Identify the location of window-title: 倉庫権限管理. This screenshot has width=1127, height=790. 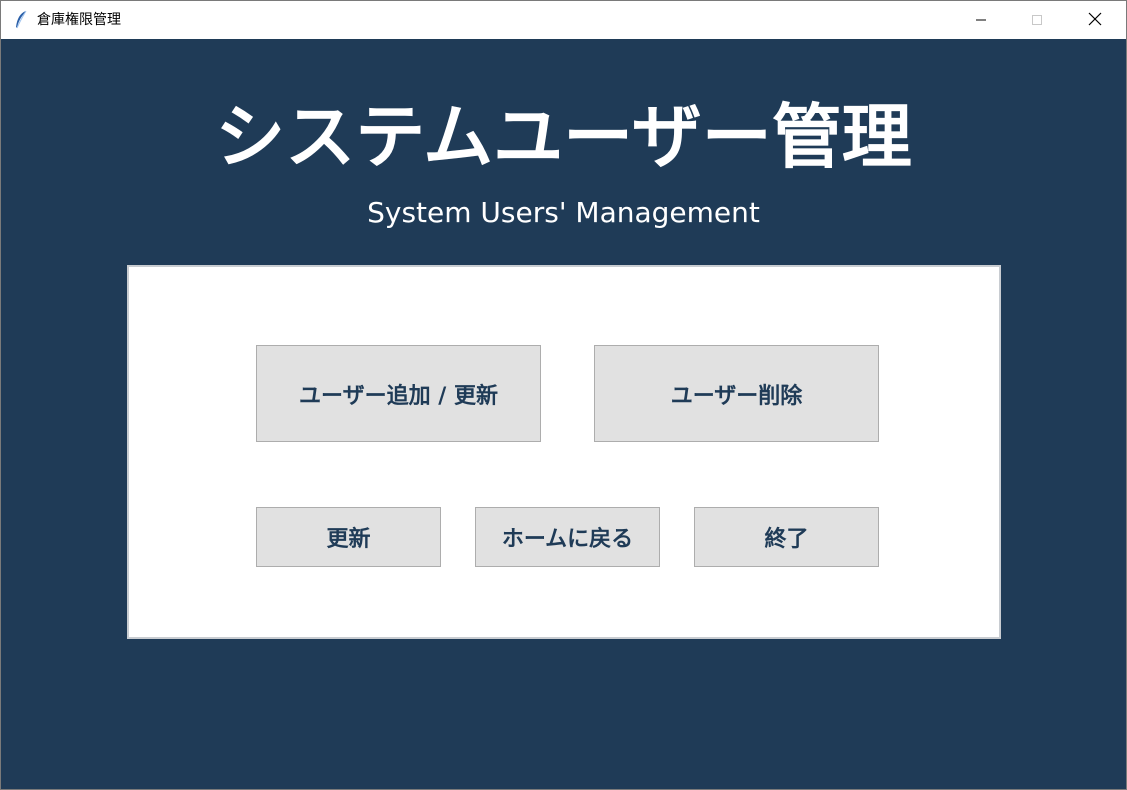
(79, 20).